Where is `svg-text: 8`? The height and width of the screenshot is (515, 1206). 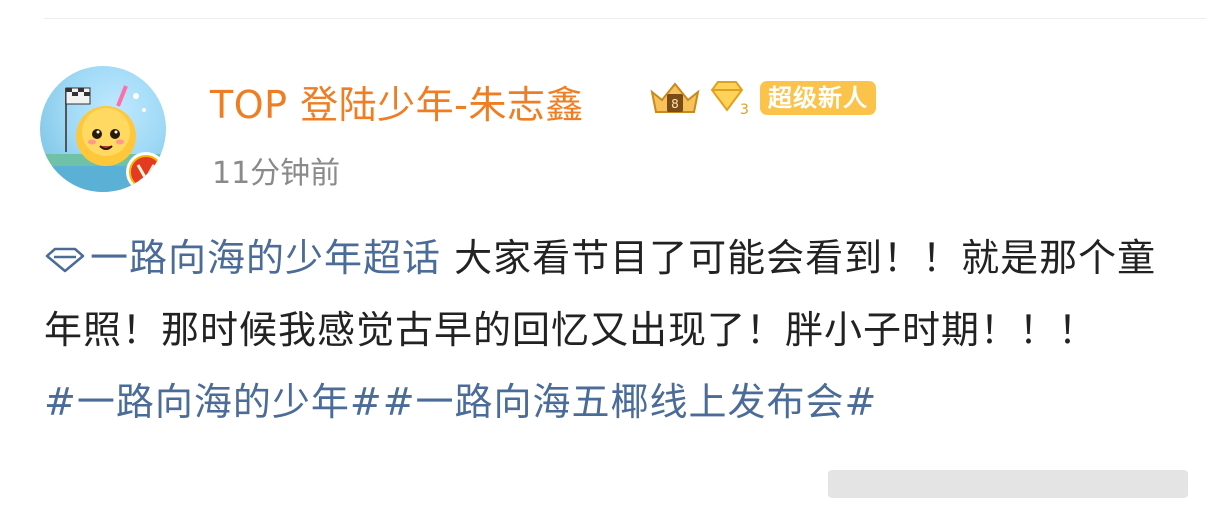 svg-text: 8 is located at coordinates (675, 104).